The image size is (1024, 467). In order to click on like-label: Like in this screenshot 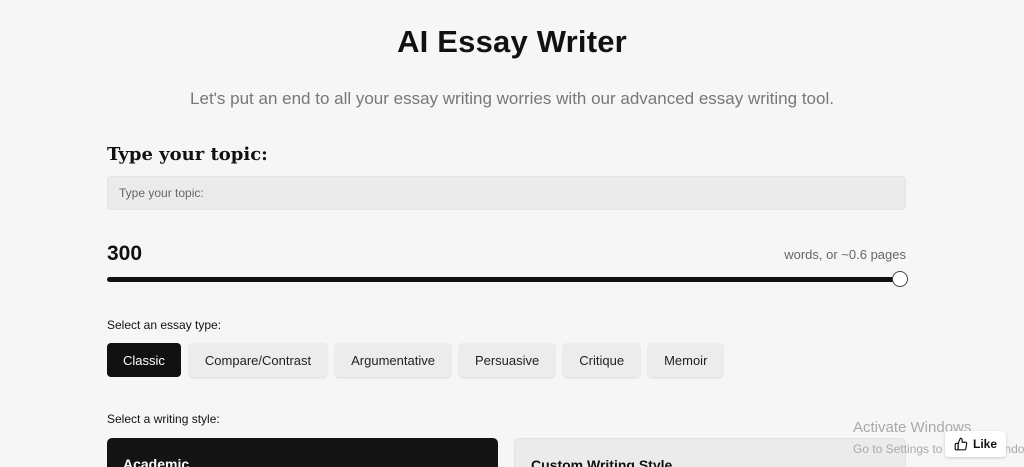, I will do `click(985, 444)`.